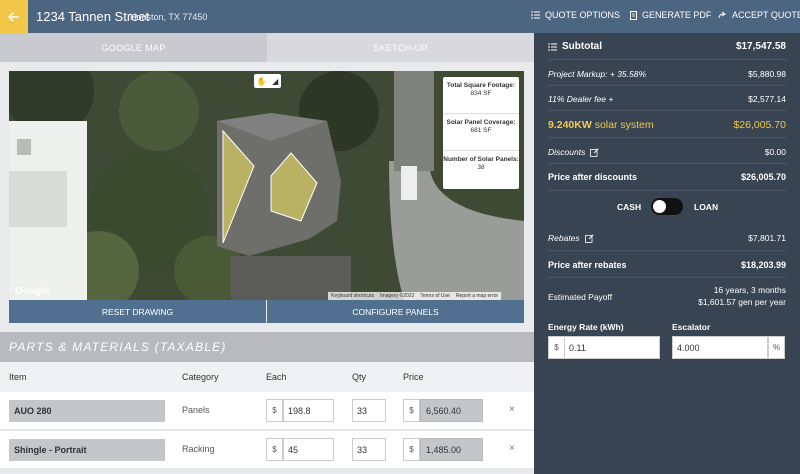 Image resolution: width=800 pixels, height=474 pixels. Describe the element at coordinates (667, 98) in the screenshot. I see `dealer-fee-row: 11% Dealer fee + $2,577.14` at that location.